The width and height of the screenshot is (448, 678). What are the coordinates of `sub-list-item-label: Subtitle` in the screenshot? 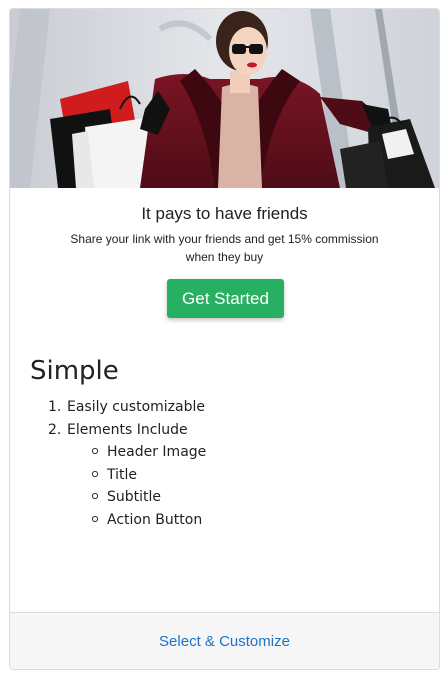 It's located at (134, 497).